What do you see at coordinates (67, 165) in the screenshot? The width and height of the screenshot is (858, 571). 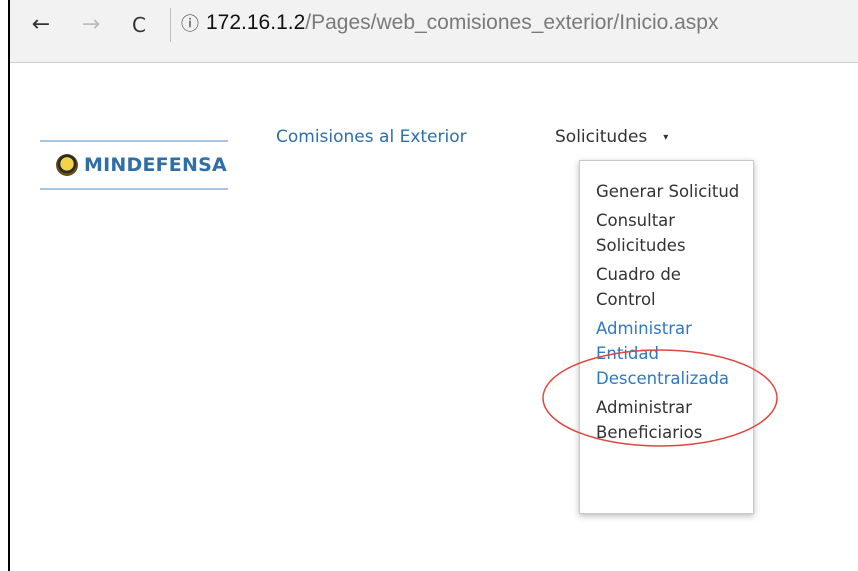 I see `coat-of-arms-icon` at bounding box center [67, 165].